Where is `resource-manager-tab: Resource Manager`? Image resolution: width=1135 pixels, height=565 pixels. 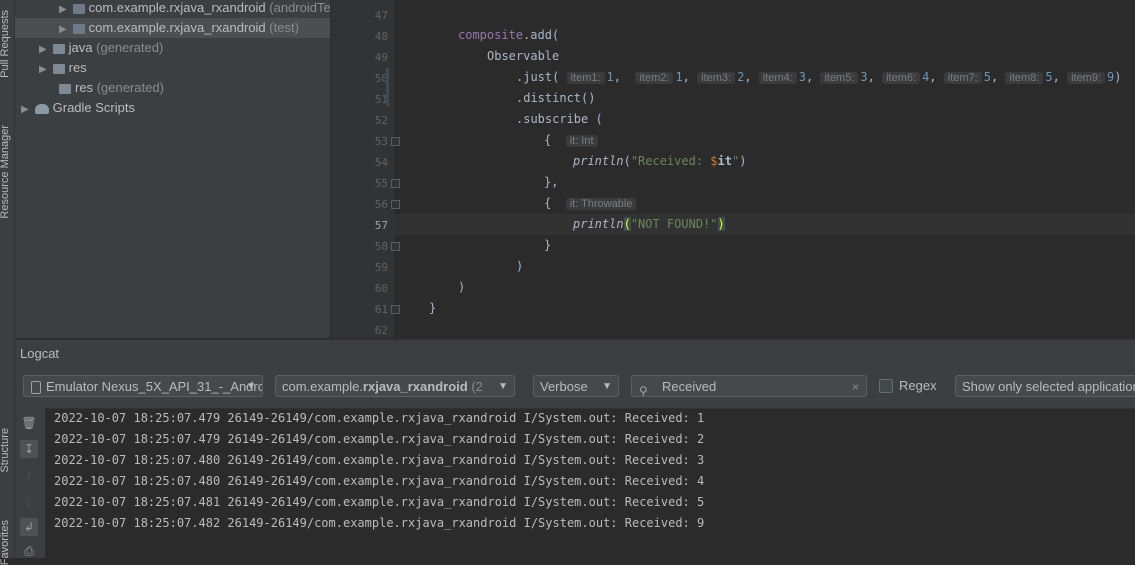
resource-manager-tab: Resource Manager is located at coordinates (5, 172).